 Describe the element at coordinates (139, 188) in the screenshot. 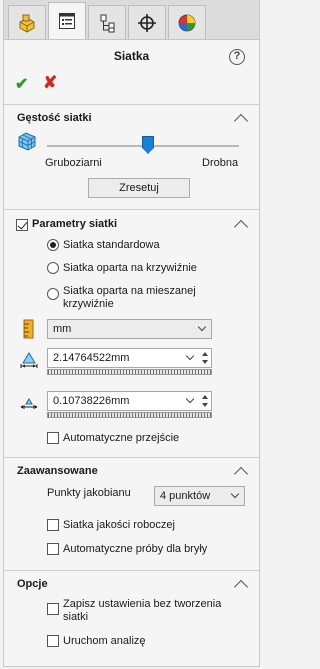

I see `reset-button: Zresetuj` at that location.